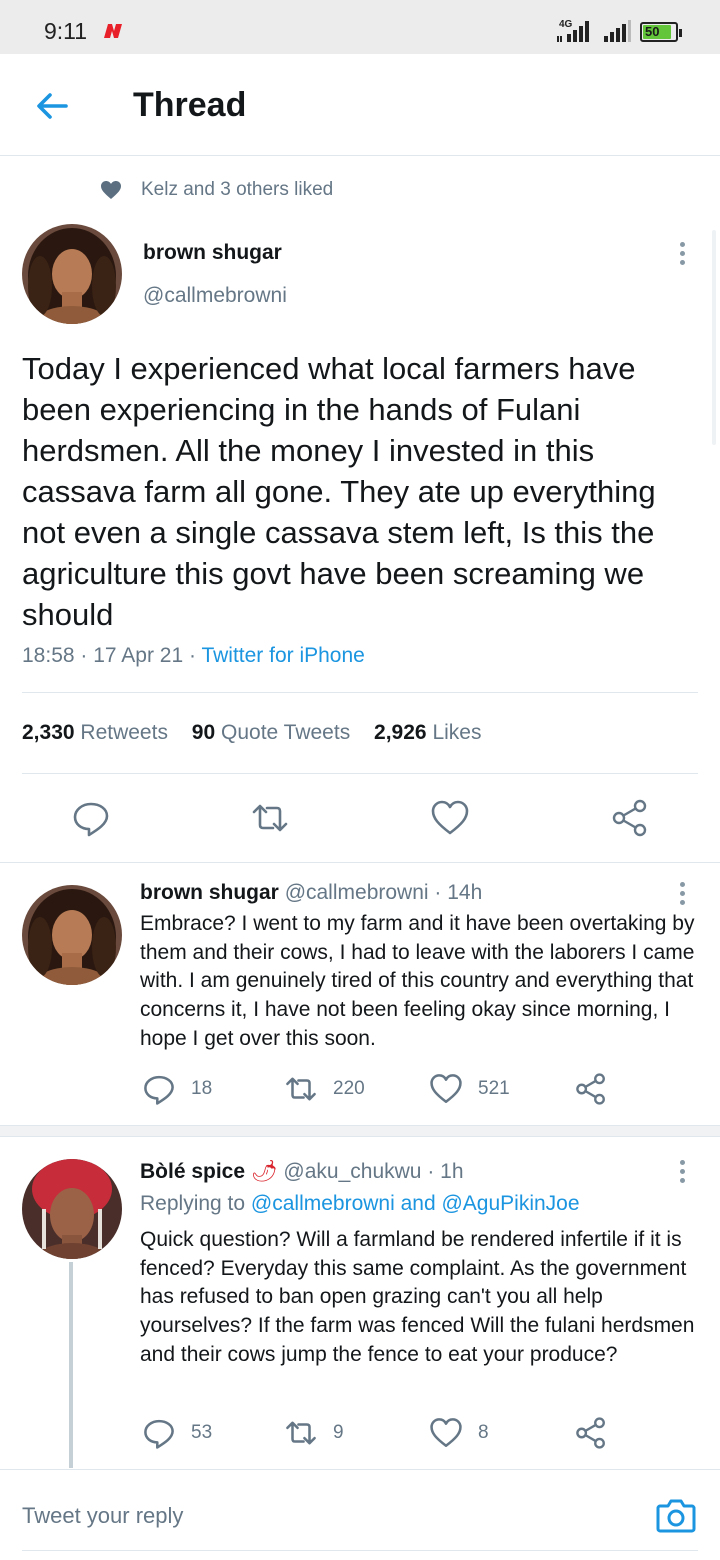 Image resolution: width=720 pixels, height=1560 pixels. Describe the element at coordinates (113, 31) in the screenshot. I see `notification-app-icon` at that location.